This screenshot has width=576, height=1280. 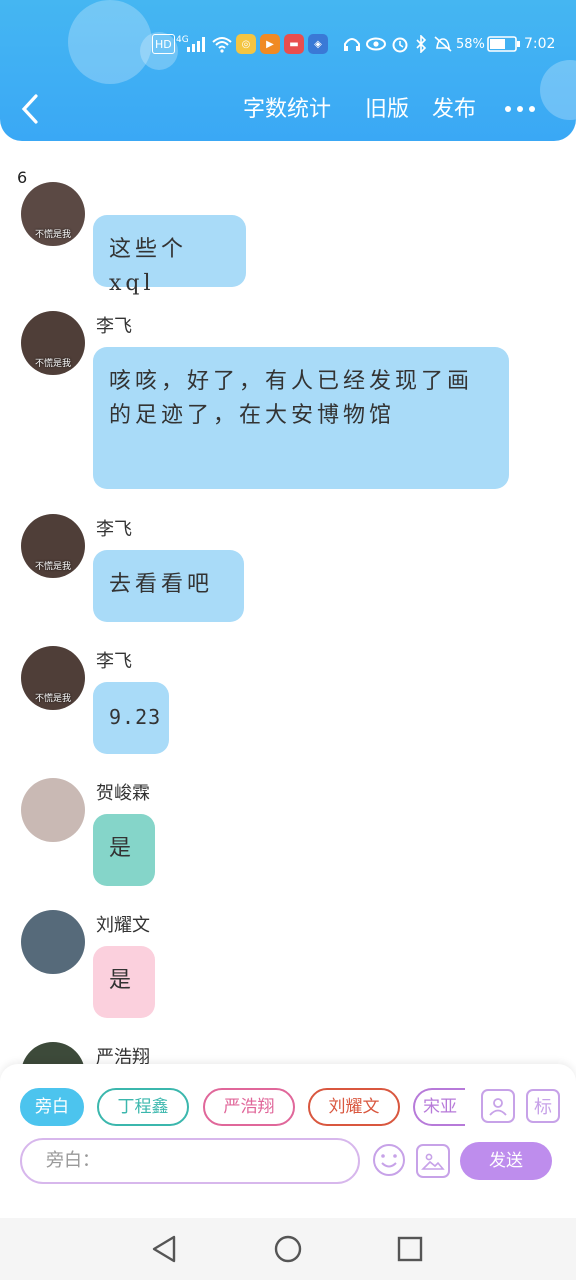 I want to click on app-notification-icon: ◎, so click(x=246, y=44).